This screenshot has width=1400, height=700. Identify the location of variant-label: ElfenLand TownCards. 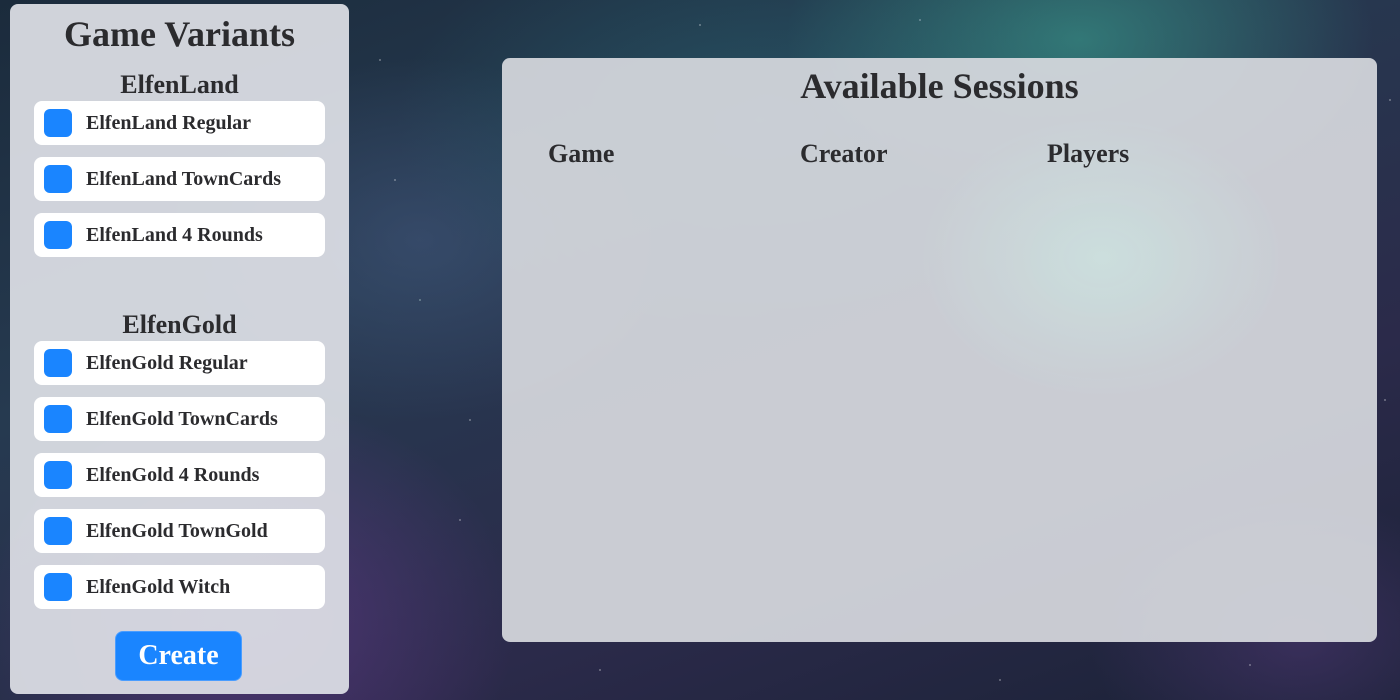
(184, 178).